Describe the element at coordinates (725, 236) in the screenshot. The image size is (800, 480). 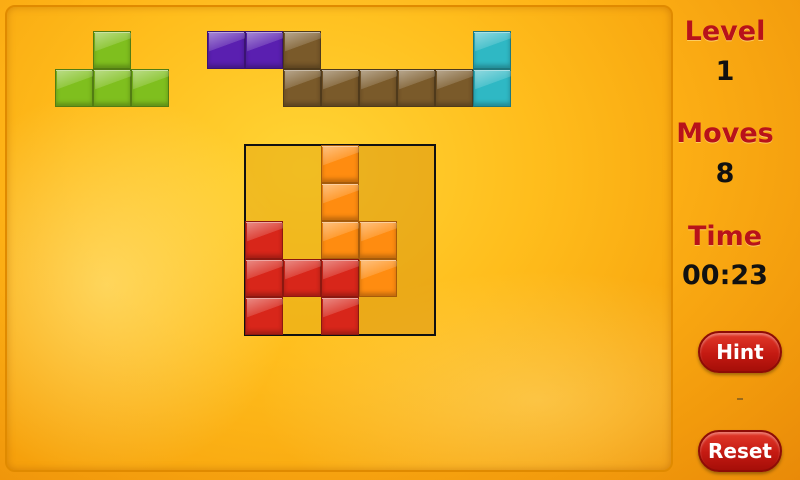
I see `time-label: Time` at that location.